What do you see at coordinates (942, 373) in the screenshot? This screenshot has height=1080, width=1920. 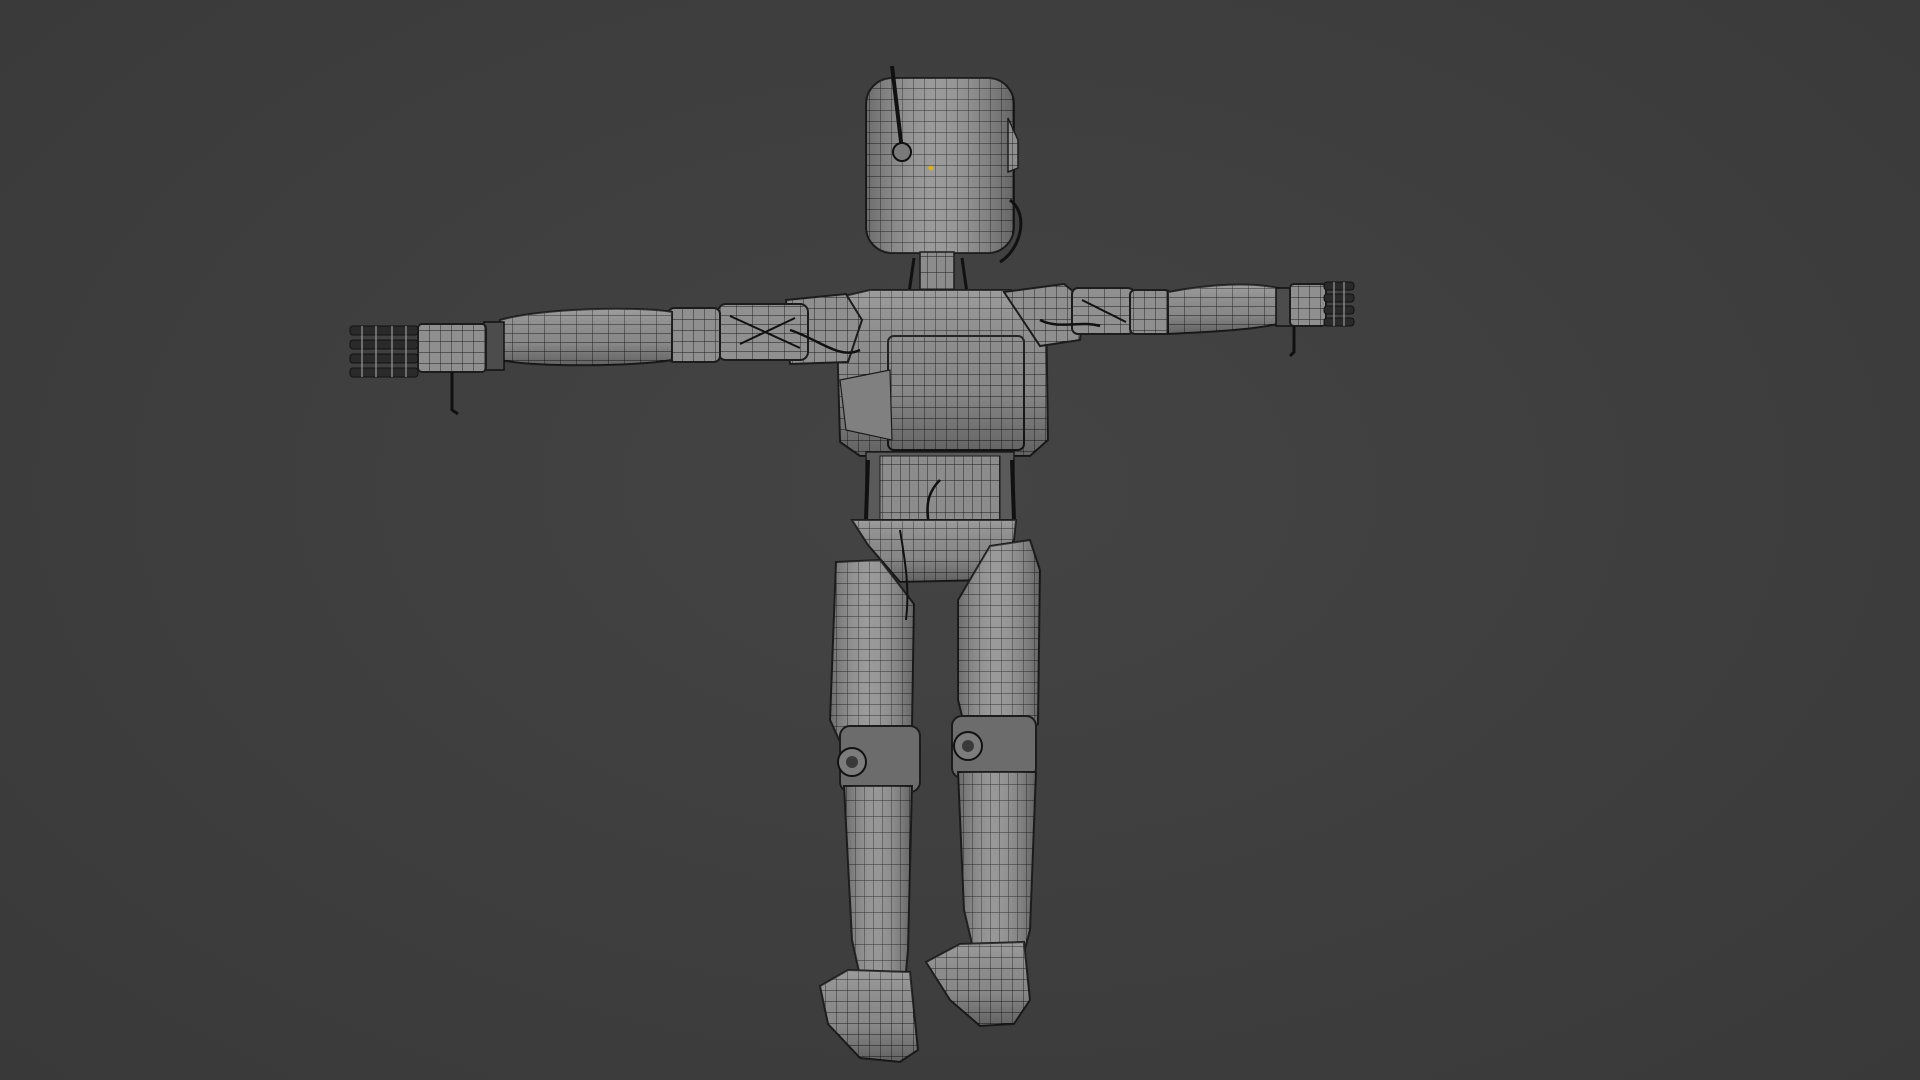 I see `robot-torso` at bounding box center [942, 373].